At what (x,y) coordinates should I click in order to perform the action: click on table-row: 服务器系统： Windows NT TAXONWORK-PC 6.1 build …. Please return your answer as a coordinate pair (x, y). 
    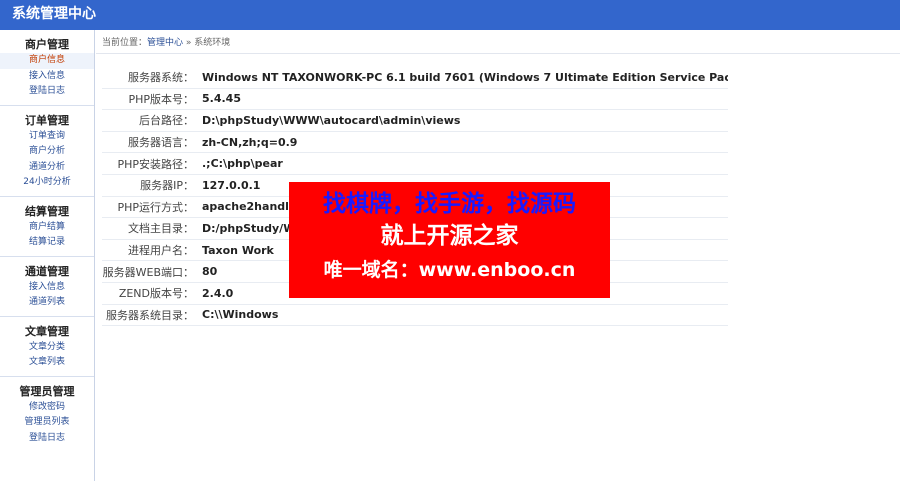
    Looking at the image, I should click on (415, 78).